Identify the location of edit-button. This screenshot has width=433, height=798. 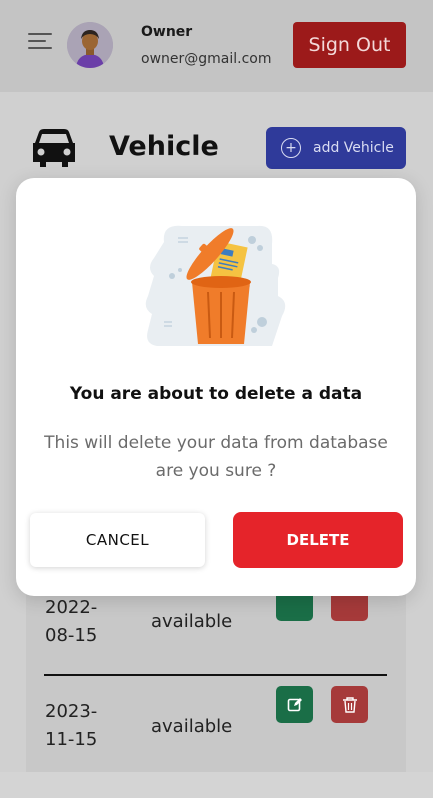
(294, 704).